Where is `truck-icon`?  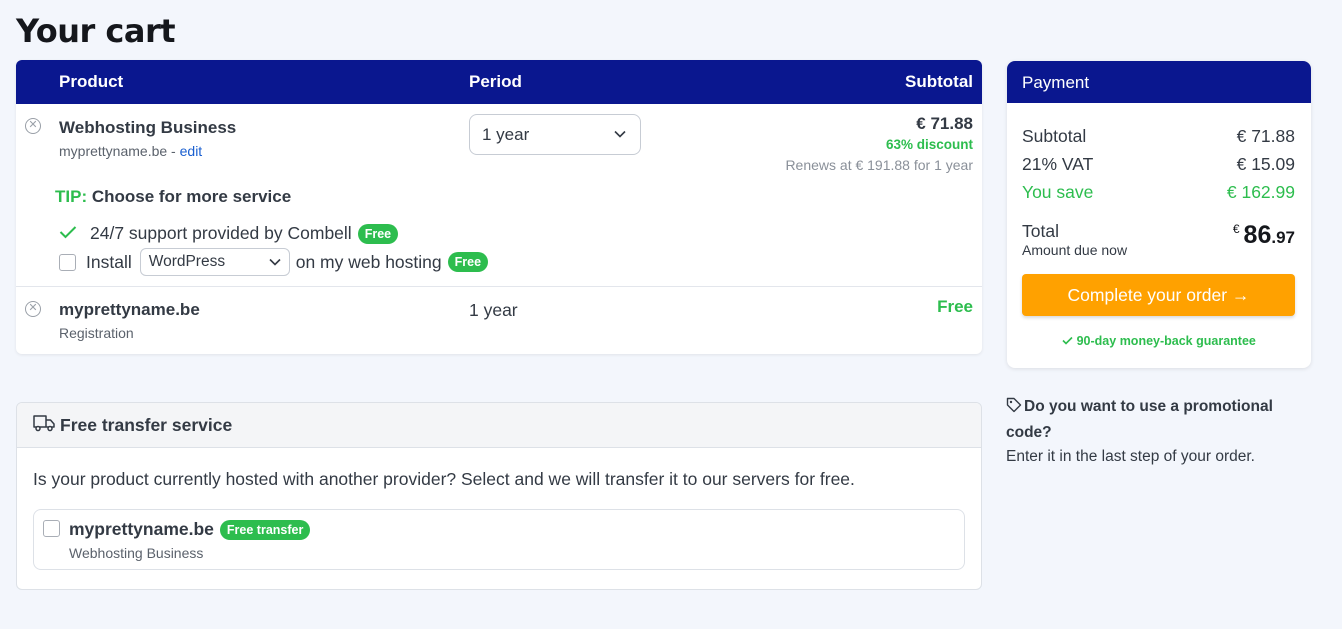
truck-icon is located at coordinates (46, 425).